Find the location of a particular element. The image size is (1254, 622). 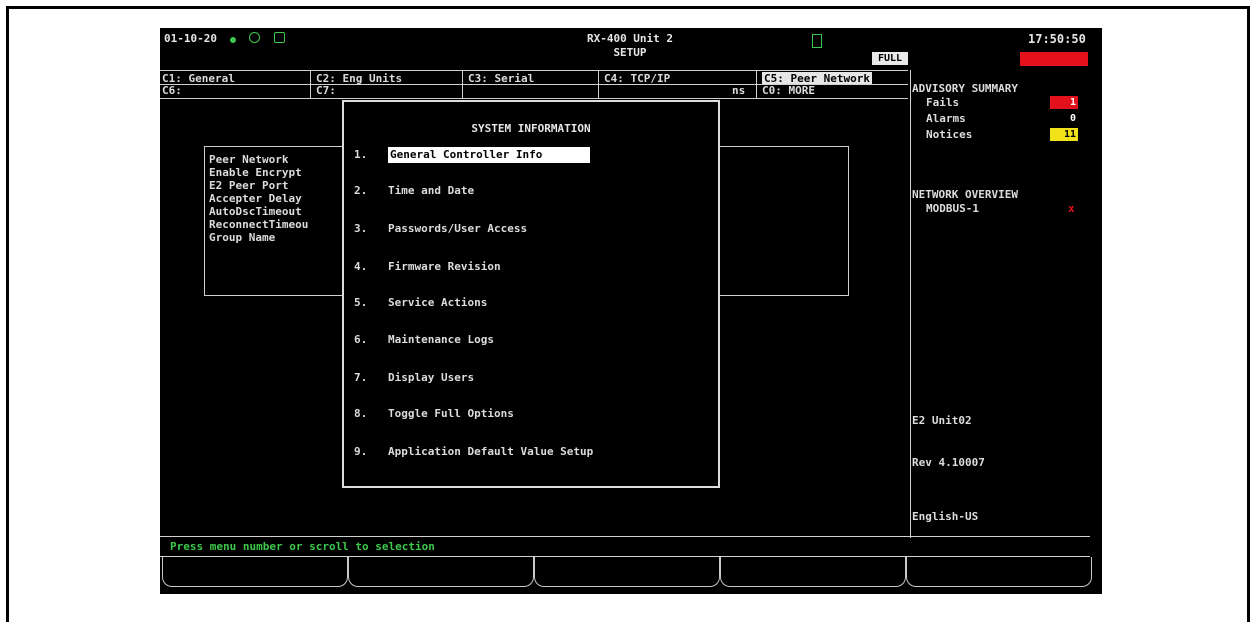

menu-item-label: Display Users is located at coordinates (431, 377).